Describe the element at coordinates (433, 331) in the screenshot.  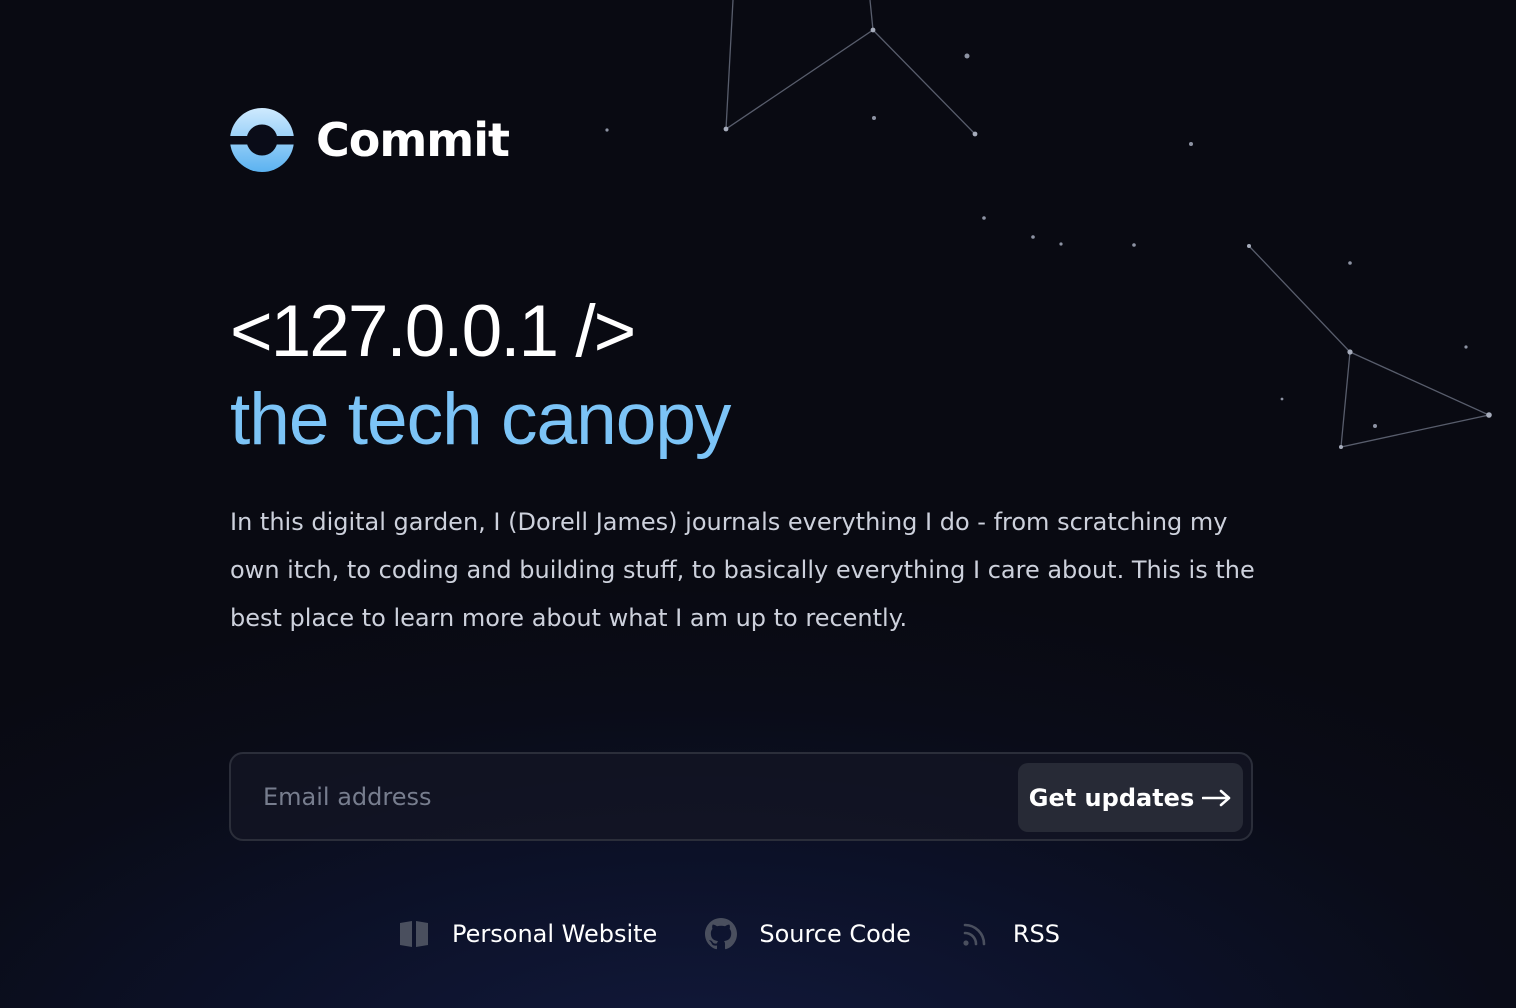
I see `hero-line-localhost: <127.0.0.1 />` at that location.